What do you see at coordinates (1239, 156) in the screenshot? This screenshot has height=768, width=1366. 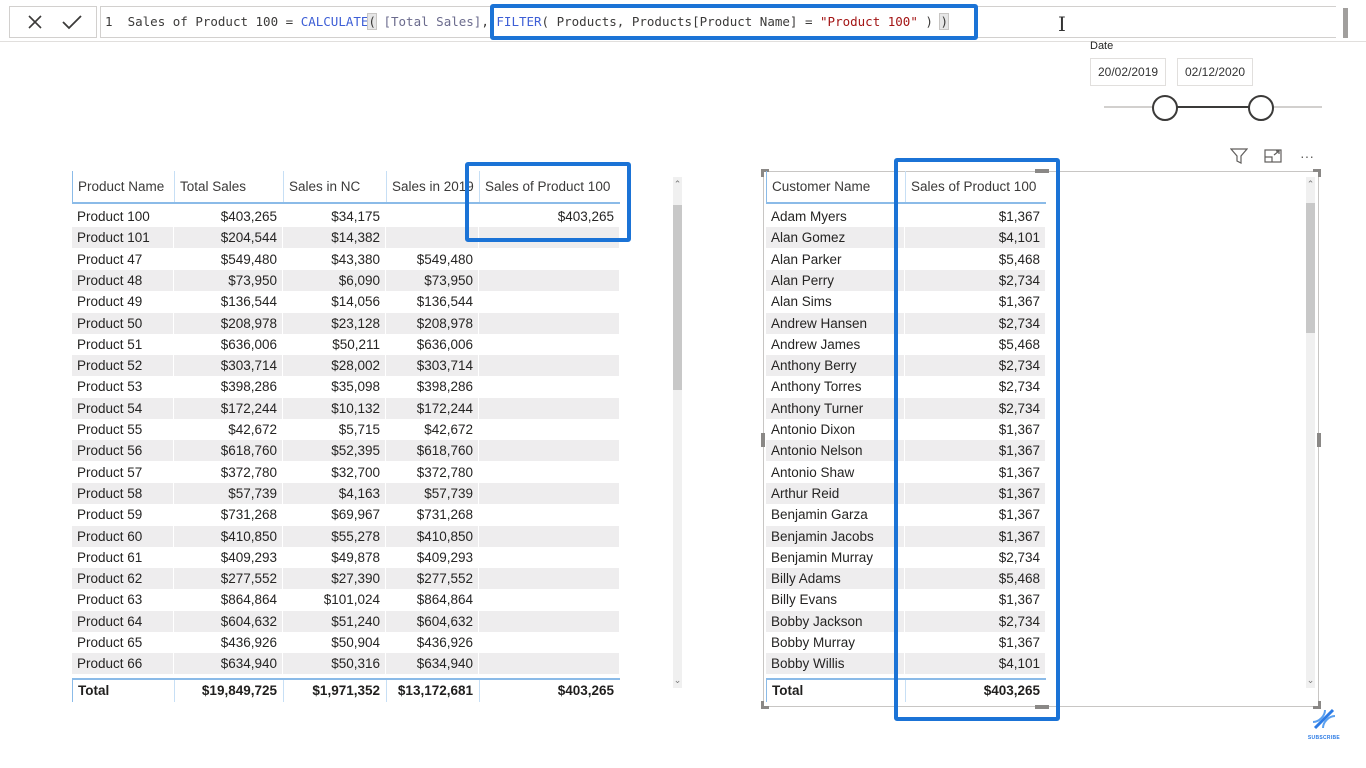 I see `filter-button` at bounding box center [1239, 156].